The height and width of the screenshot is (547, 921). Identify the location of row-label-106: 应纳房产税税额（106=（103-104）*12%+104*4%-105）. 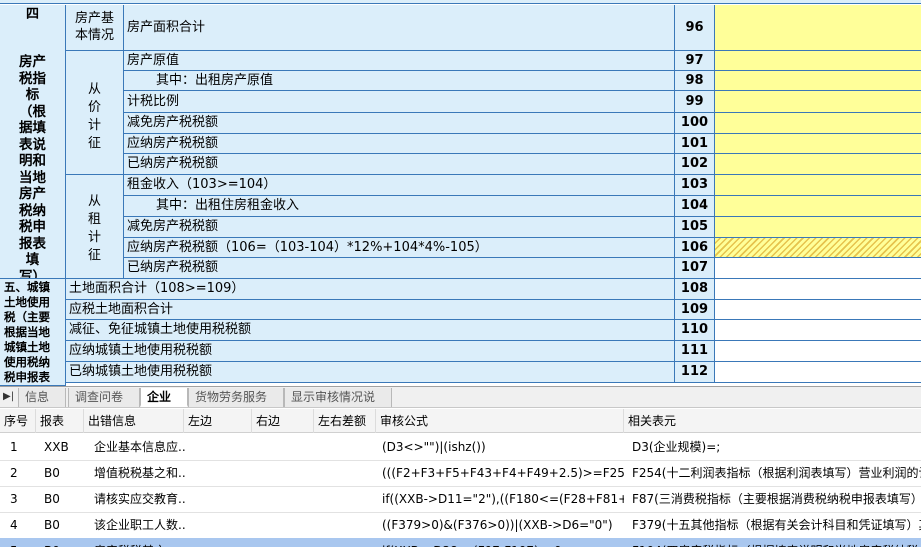
(399, 248).